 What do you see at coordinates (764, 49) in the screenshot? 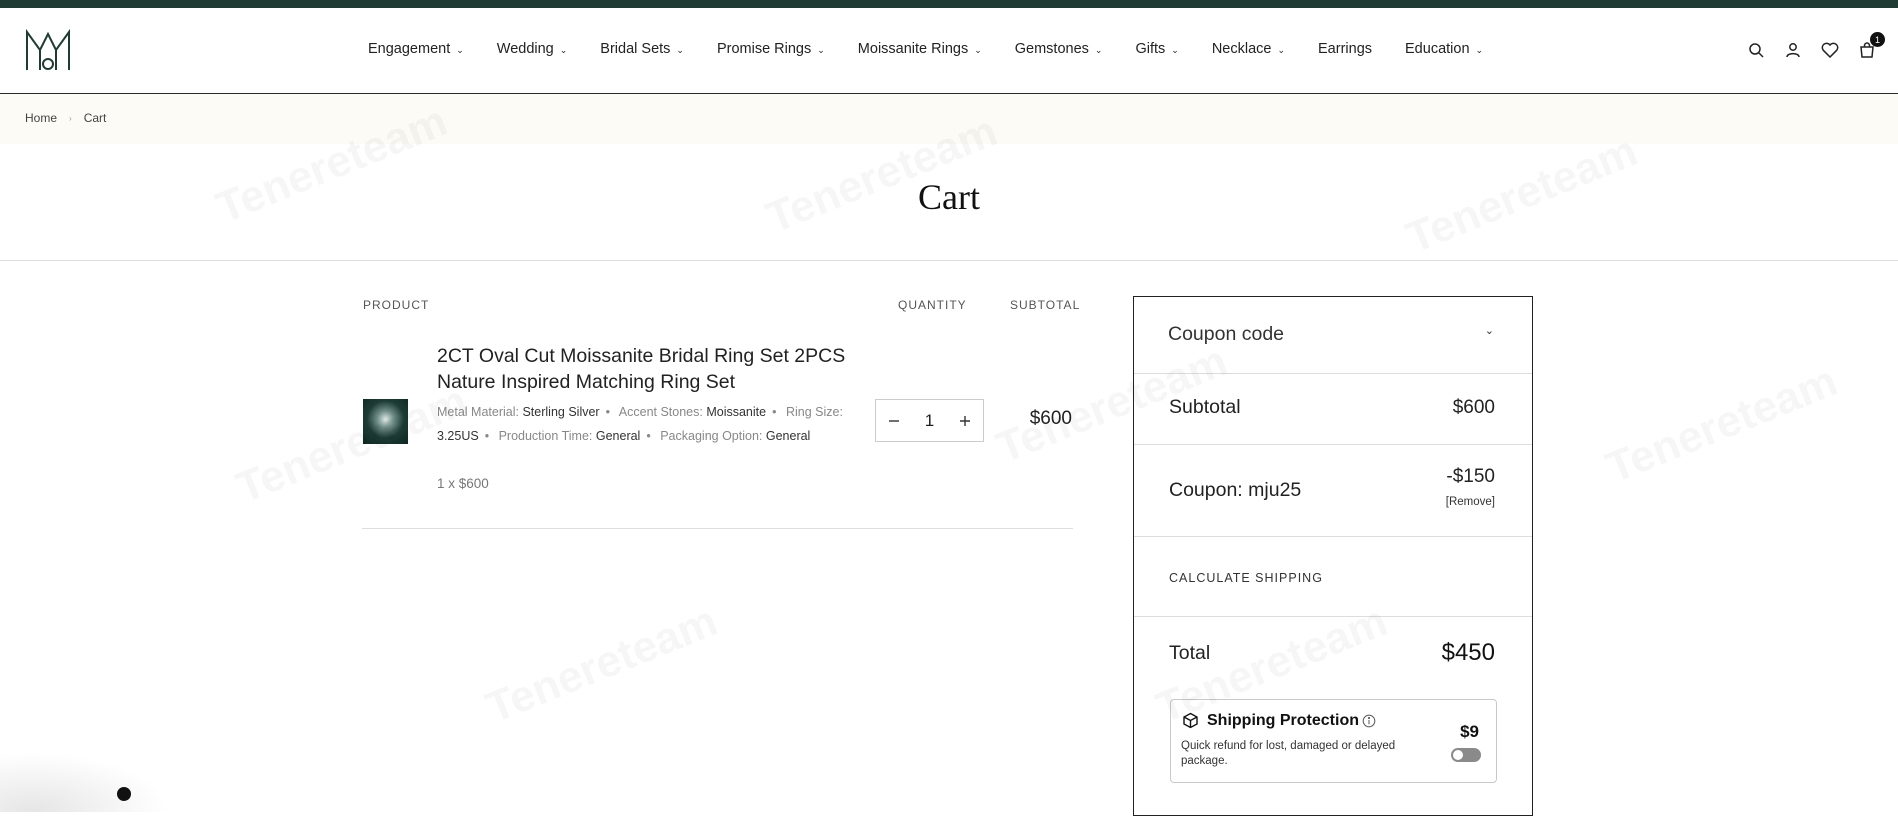
I see `nav-label: Promise Rings` at bounding box center [764, 49].